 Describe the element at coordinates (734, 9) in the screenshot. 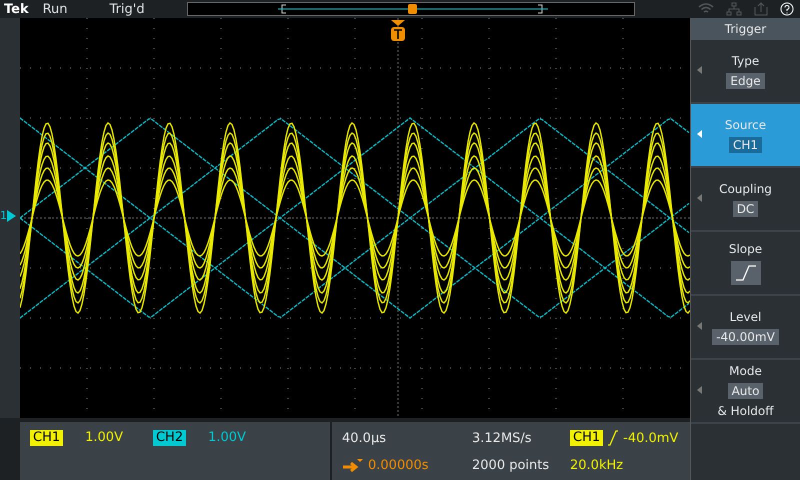

I see `network-icon` at that location.